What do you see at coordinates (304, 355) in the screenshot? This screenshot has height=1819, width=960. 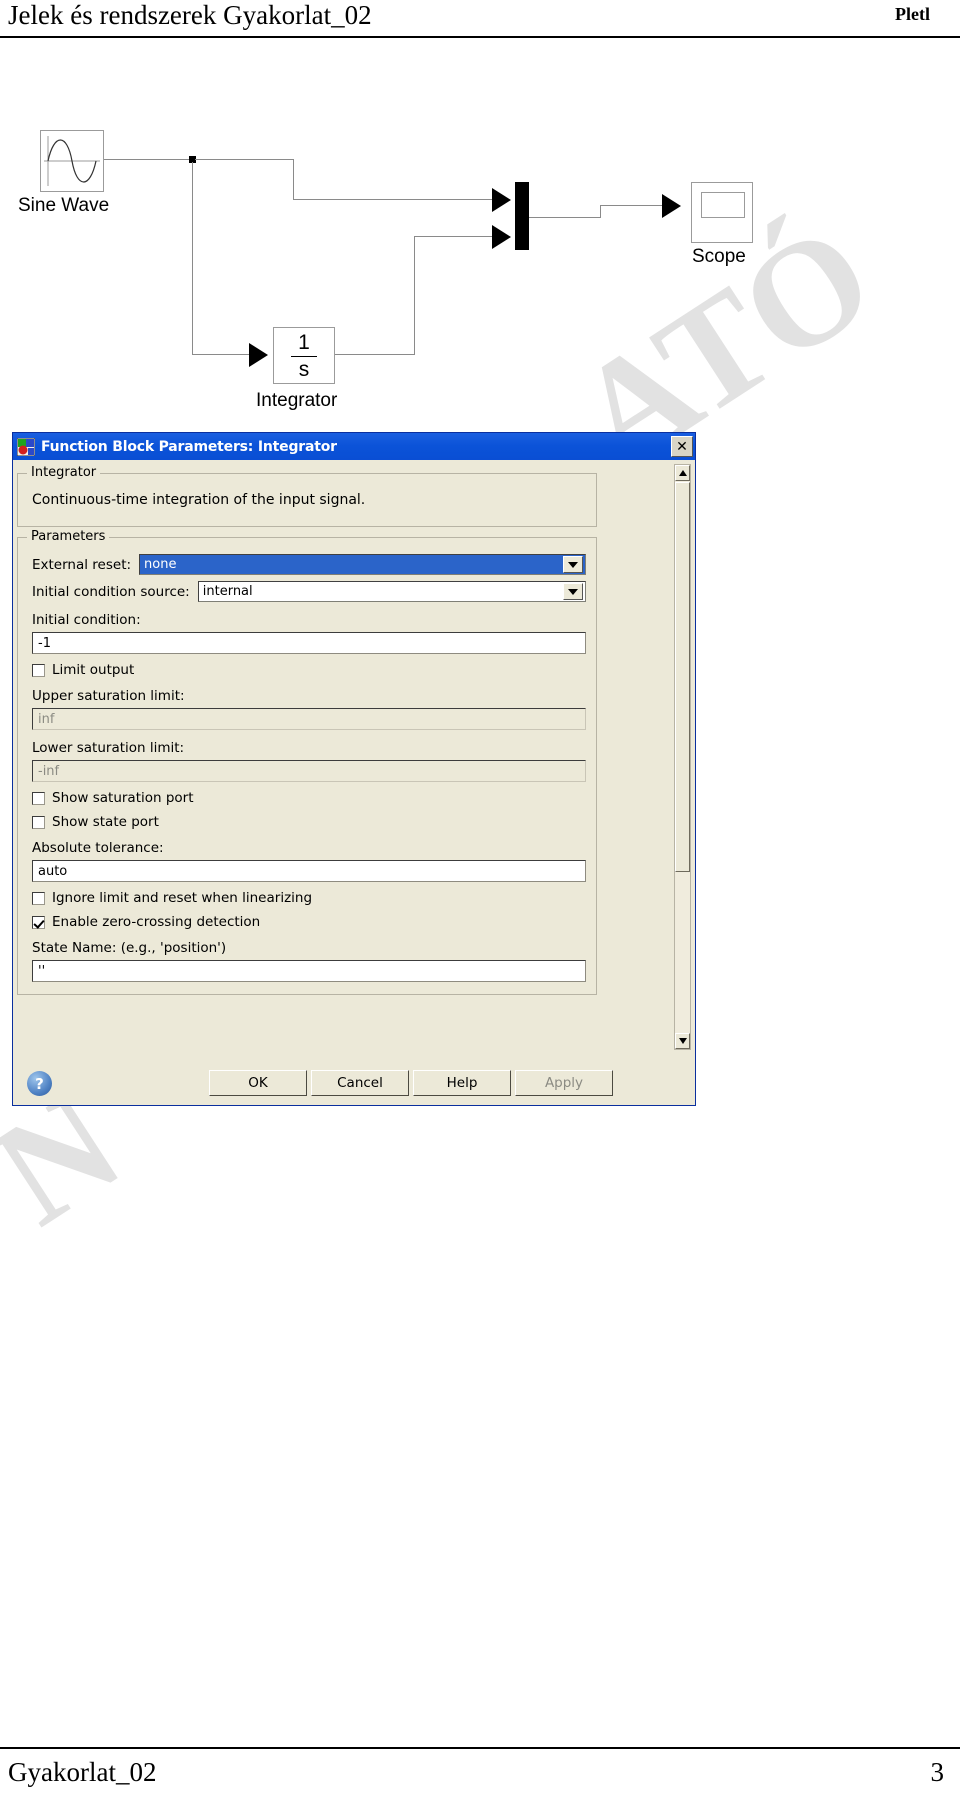 I see `integrator-block: 1 s` at bounding box center [304, 355].